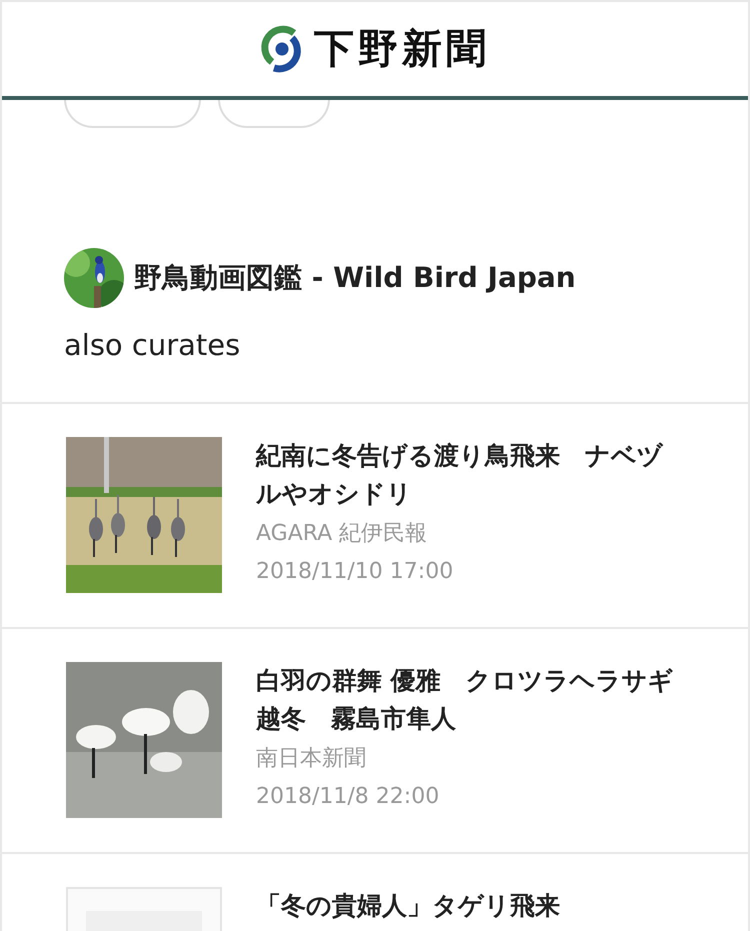  I want to click on section-caption: also curates, so click(153, 345).